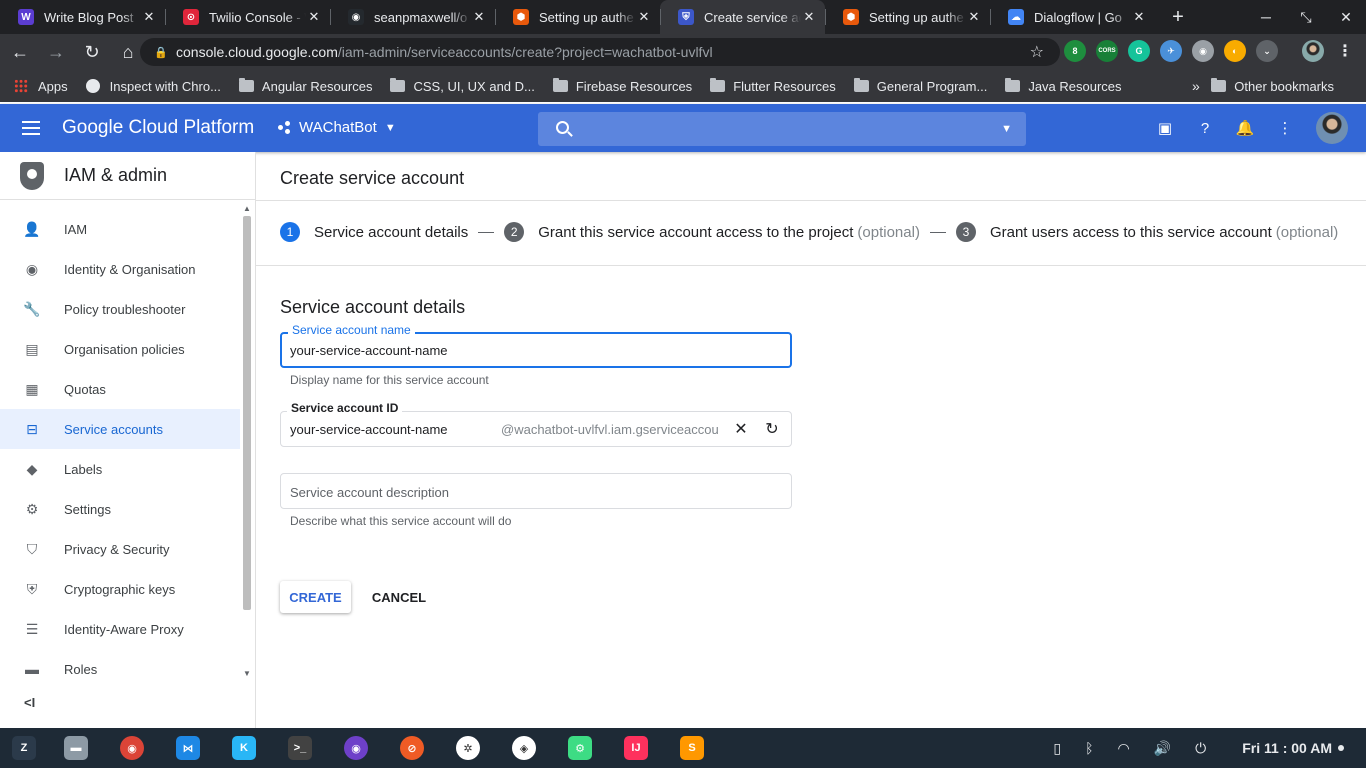 Image resolution: width=1366 pixels, height=768 pixels. Describe the element at coordinates (244, 748) in the screenshot. I see `kotlin-icon: K` at that location.